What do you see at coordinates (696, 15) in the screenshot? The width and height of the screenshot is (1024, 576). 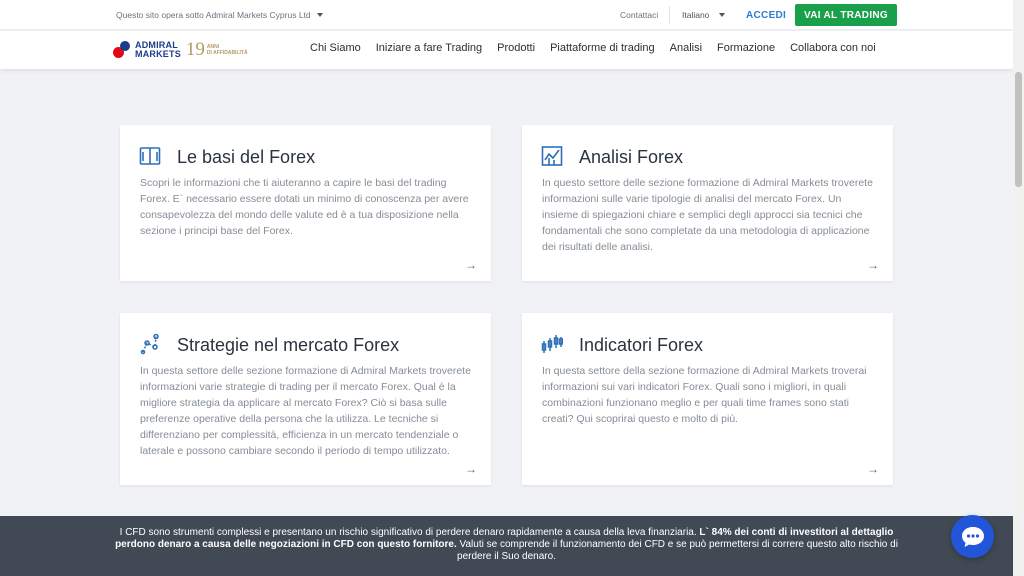 I see `language-label: Italiano` at bounding box center [696, 15].